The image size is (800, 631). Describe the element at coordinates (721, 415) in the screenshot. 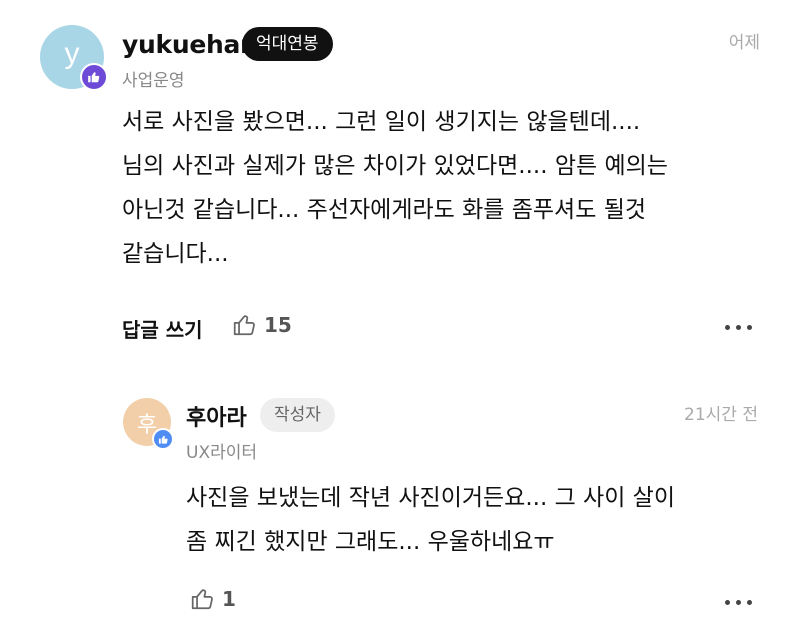

I see `timestamp: 21시간 전` at that location.